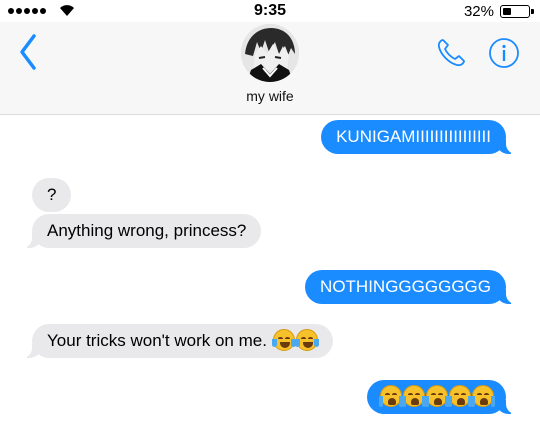  I want to click on call-button, so click(451, 53).